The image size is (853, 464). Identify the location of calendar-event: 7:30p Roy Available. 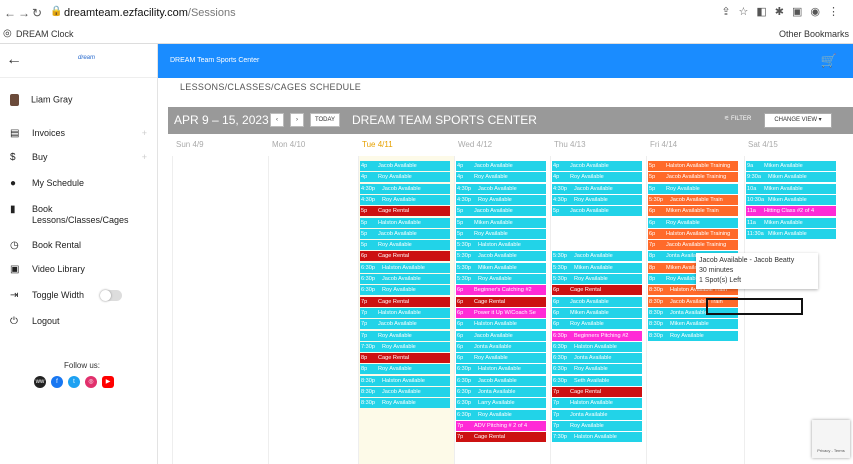
(405, 346).